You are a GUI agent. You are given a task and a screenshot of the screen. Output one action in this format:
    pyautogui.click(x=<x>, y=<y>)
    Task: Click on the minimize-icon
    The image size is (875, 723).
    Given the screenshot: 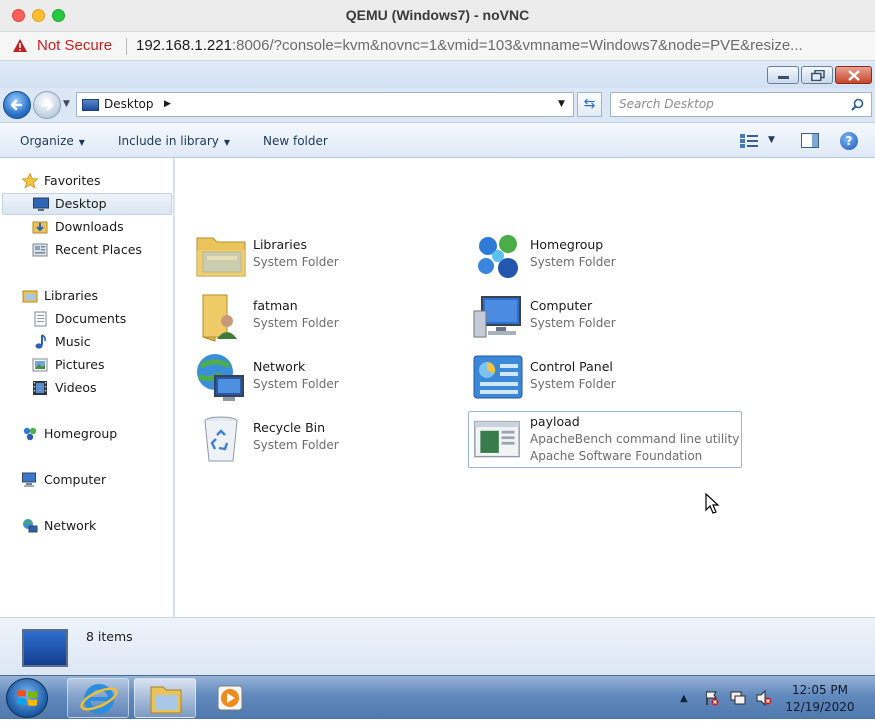 What is the action you would take?
    pyautogui.click(x=783, y=77)
    